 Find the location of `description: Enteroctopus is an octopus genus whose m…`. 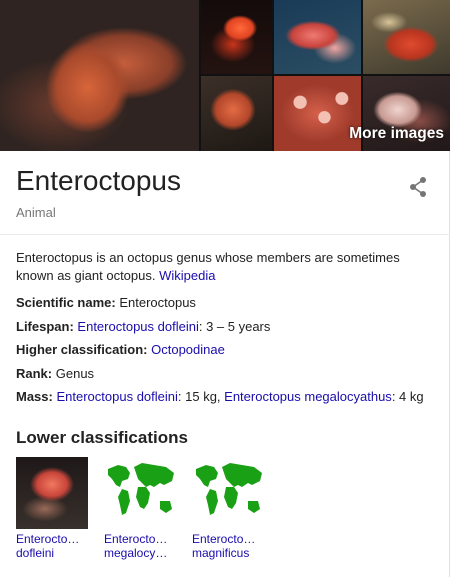

description: Enteroctopus is an octopus genus whose m… is located at coordinates (226, 267).